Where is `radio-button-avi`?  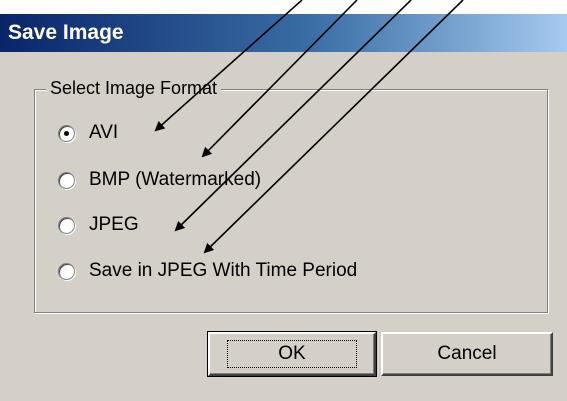
radio-button-avi is located at coordinates (66, 133).